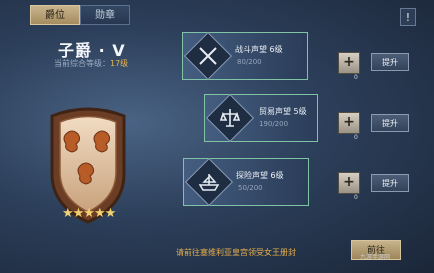  What do you see at coordinates (375, 257) in the screenshot?
I see `watermark: 九游手游网` at bounding box center [375, 257].